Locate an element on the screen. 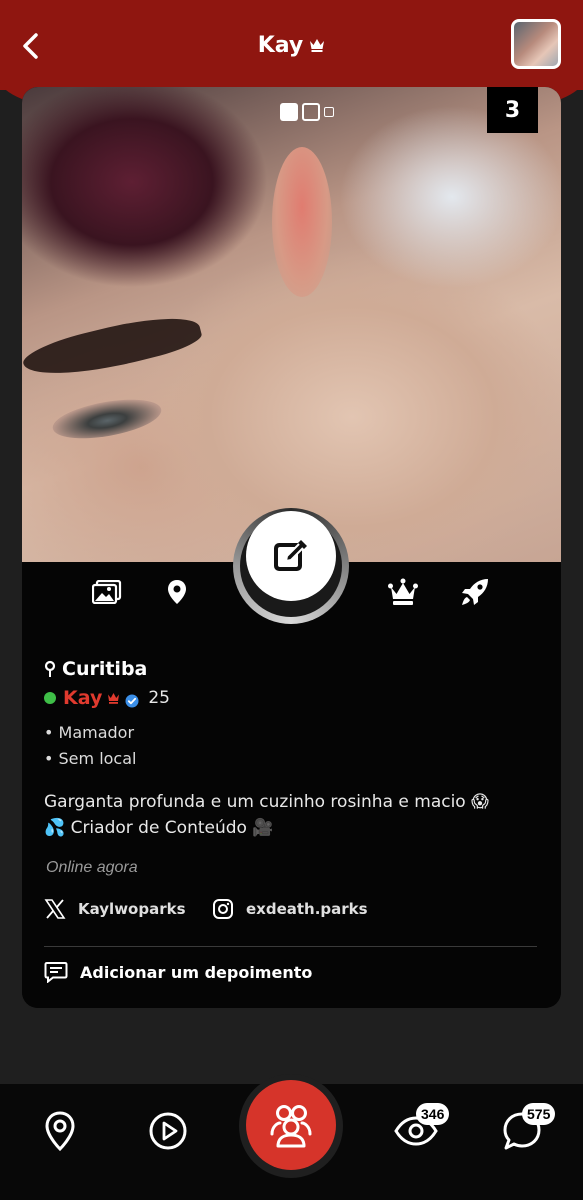 Image resolution: width=583 pixels, height=1200 pixels. profile-age: 25 is located at coordinates (159, 698).